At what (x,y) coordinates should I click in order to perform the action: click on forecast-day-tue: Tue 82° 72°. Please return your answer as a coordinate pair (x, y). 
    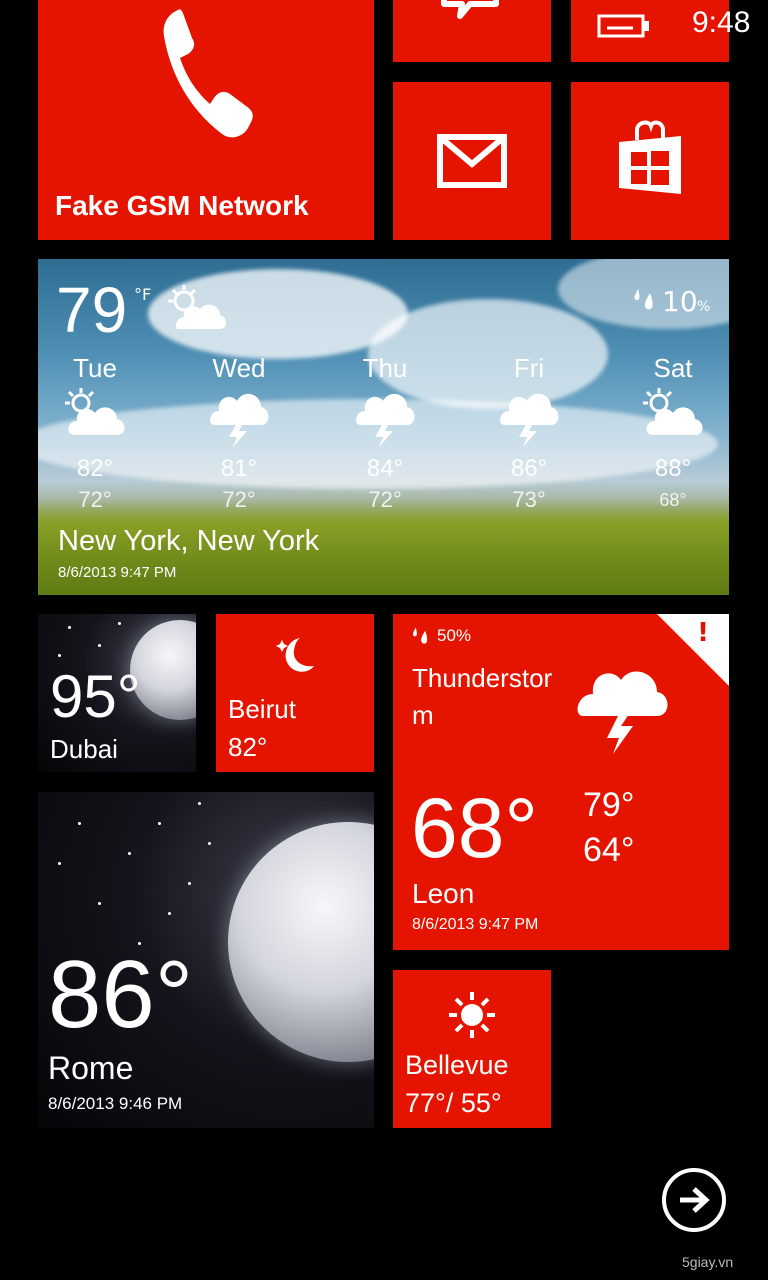
    Looking at the image, I should click on (95, 433).